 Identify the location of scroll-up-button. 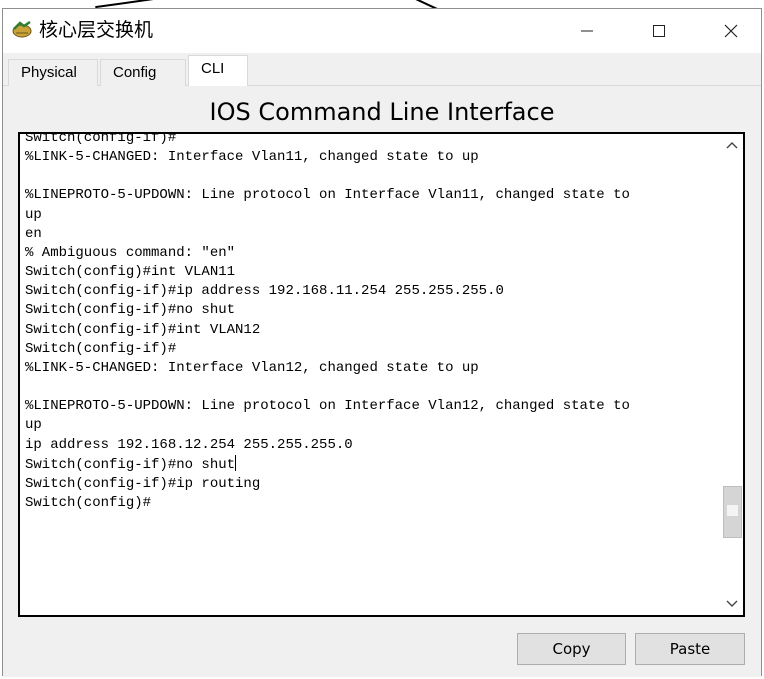
(732, 145).